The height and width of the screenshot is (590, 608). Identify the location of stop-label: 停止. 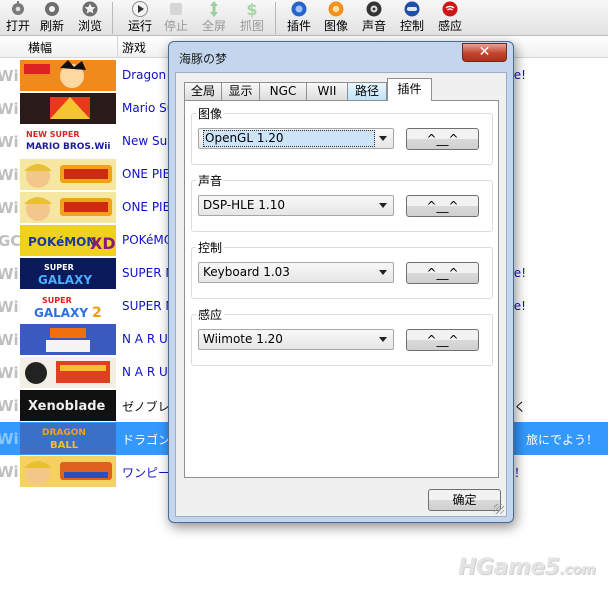
(175, 26).